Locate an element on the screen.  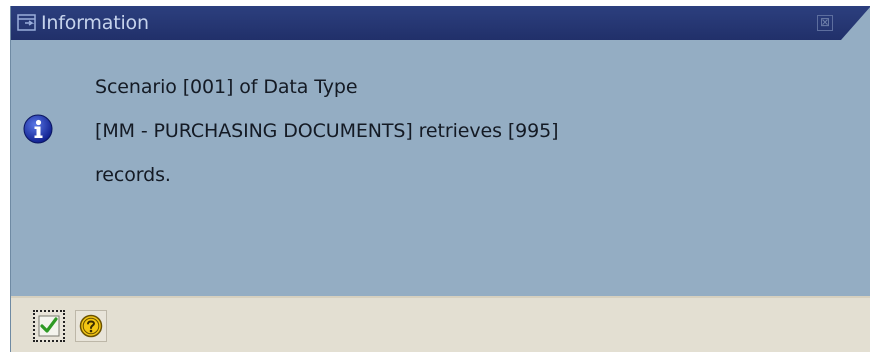
info-icon is located at coordinates (38, 129).